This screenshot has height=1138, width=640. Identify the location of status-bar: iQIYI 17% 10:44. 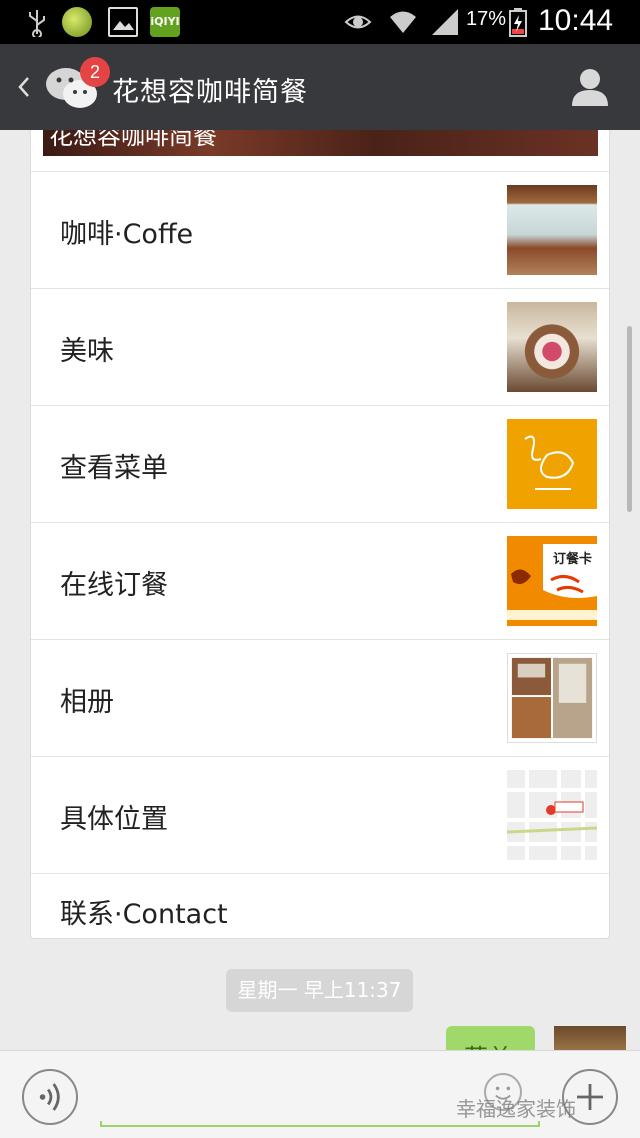
(320, 22).